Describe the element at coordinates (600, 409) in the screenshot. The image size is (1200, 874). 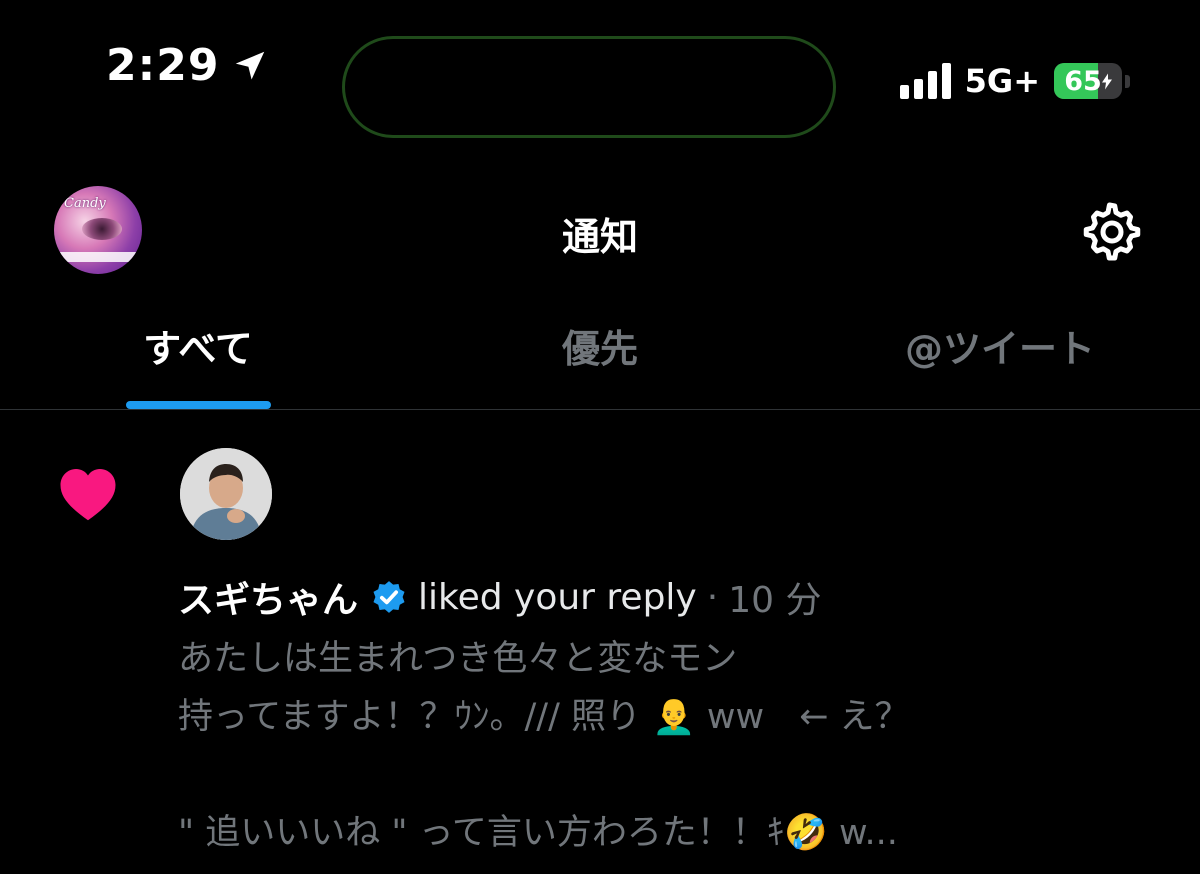
I see `divider` at that location.